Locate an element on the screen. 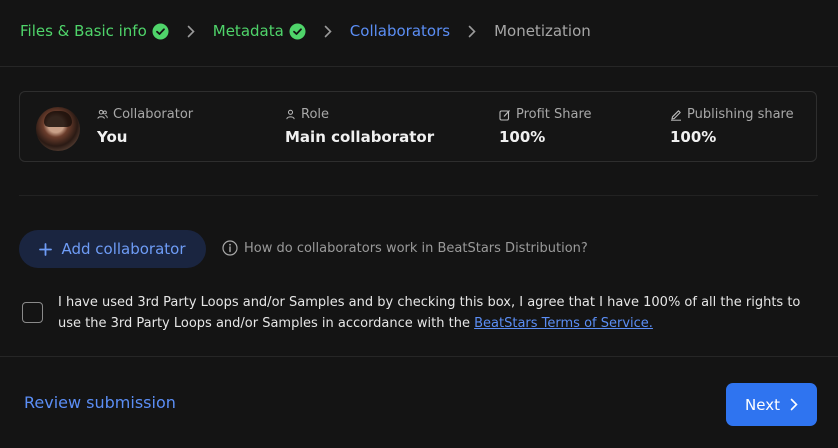  step-collaborators: Collaborators is located at coordinates (400, 31).